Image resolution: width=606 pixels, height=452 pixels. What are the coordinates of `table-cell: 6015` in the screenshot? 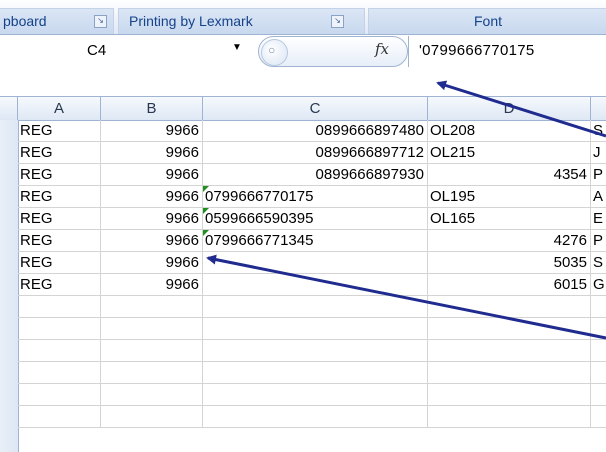 It's located at (509, 285).